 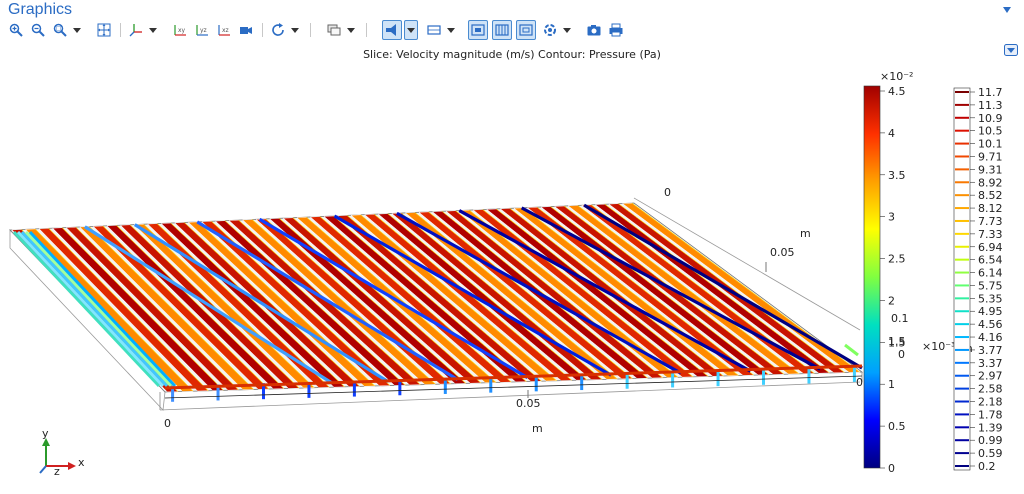 I want to click on contour-legend-label: 0.99, so click(x=990, y=440).